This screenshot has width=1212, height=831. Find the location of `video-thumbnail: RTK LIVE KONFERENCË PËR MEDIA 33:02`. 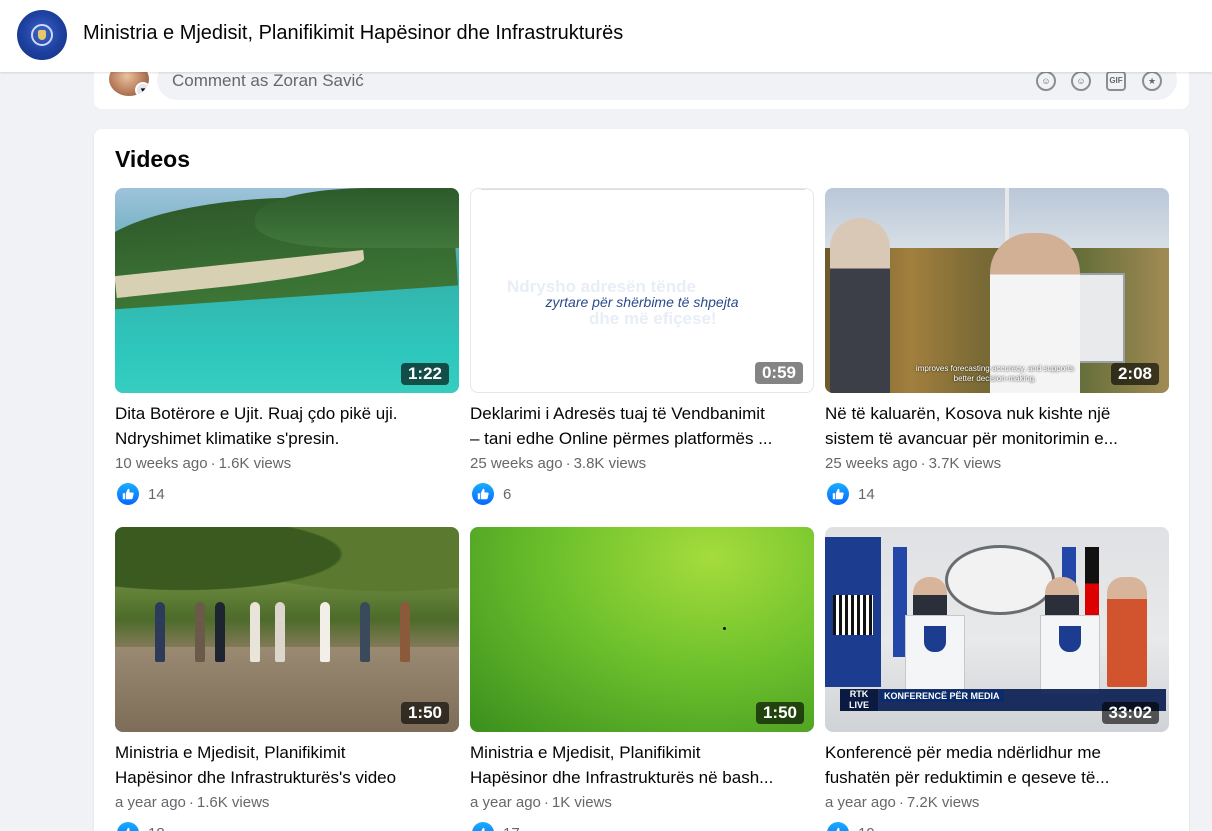

video-thumbnail: RTK LIVE KONFERENCË PËR MEDIA 33:02 is located at coordinates (997, 629).